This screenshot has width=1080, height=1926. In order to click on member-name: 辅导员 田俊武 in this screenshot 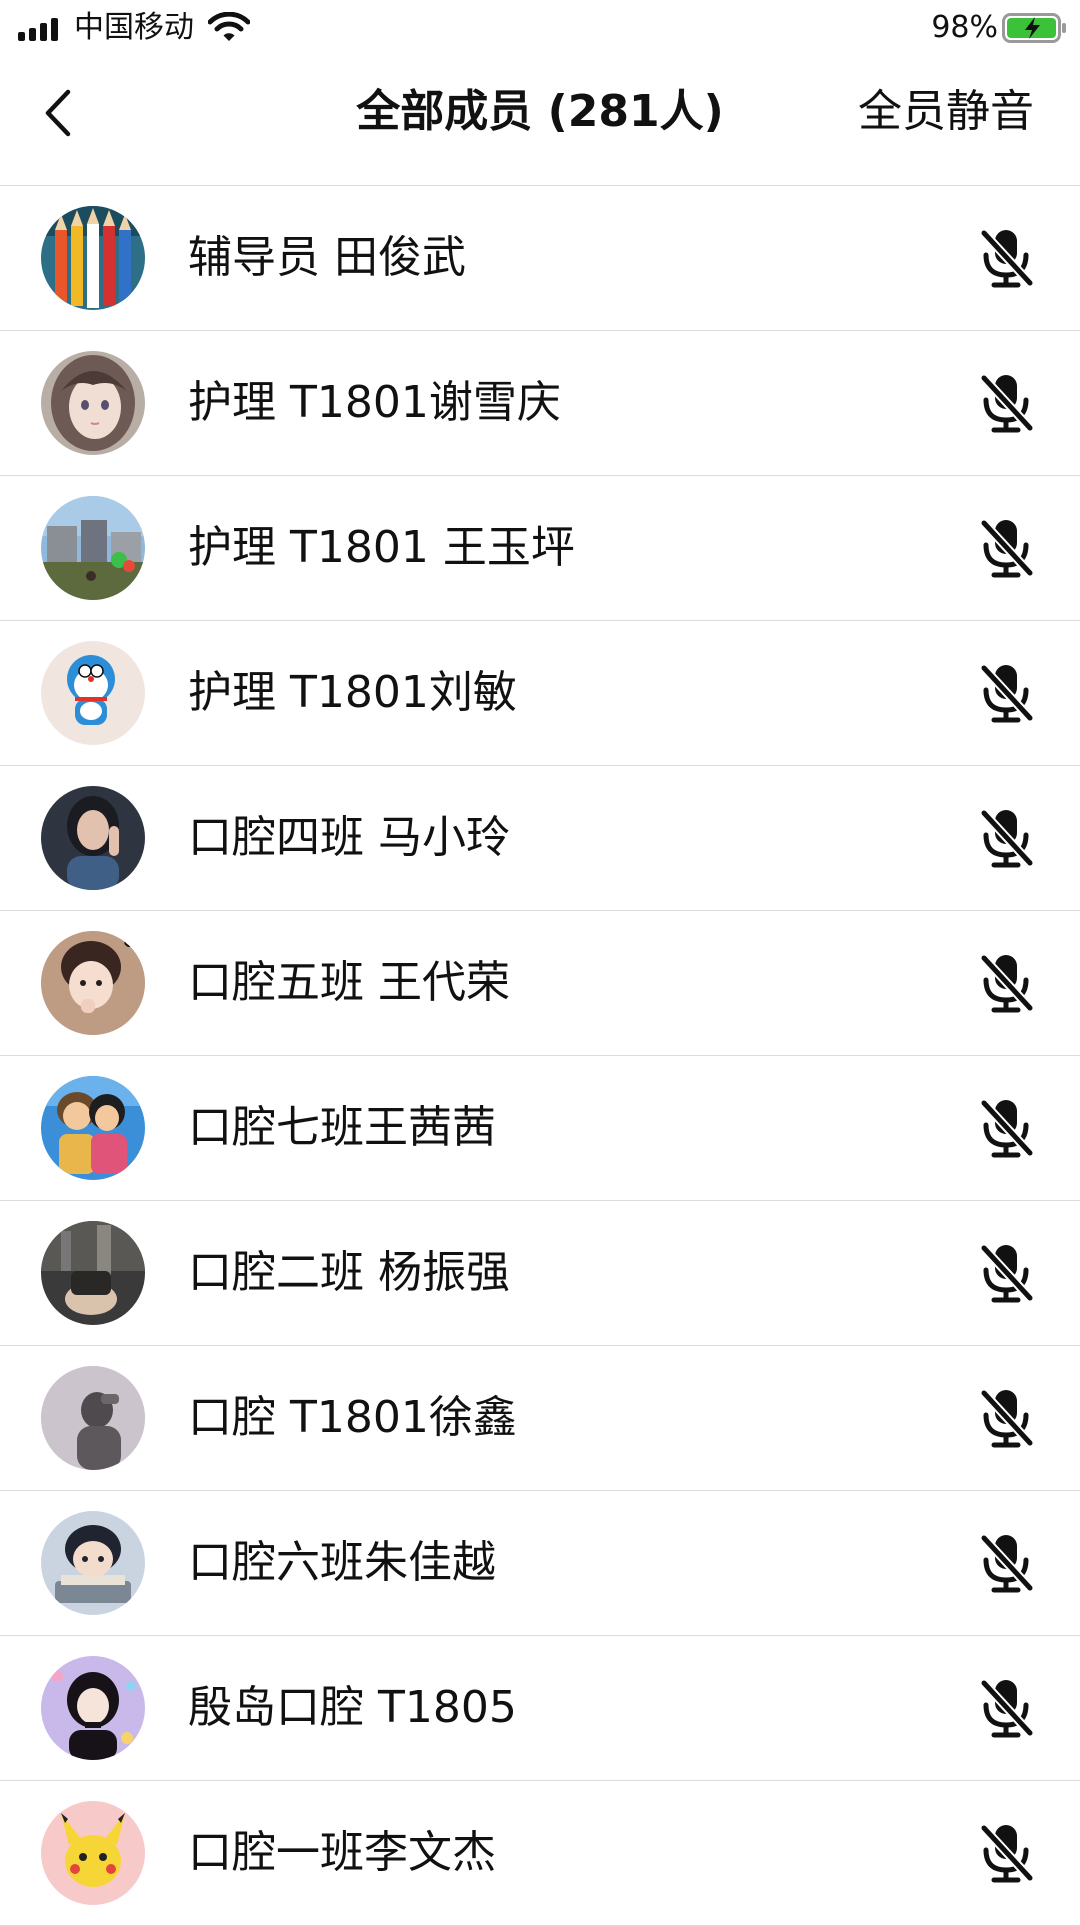, I will do `click(327, 257)`.